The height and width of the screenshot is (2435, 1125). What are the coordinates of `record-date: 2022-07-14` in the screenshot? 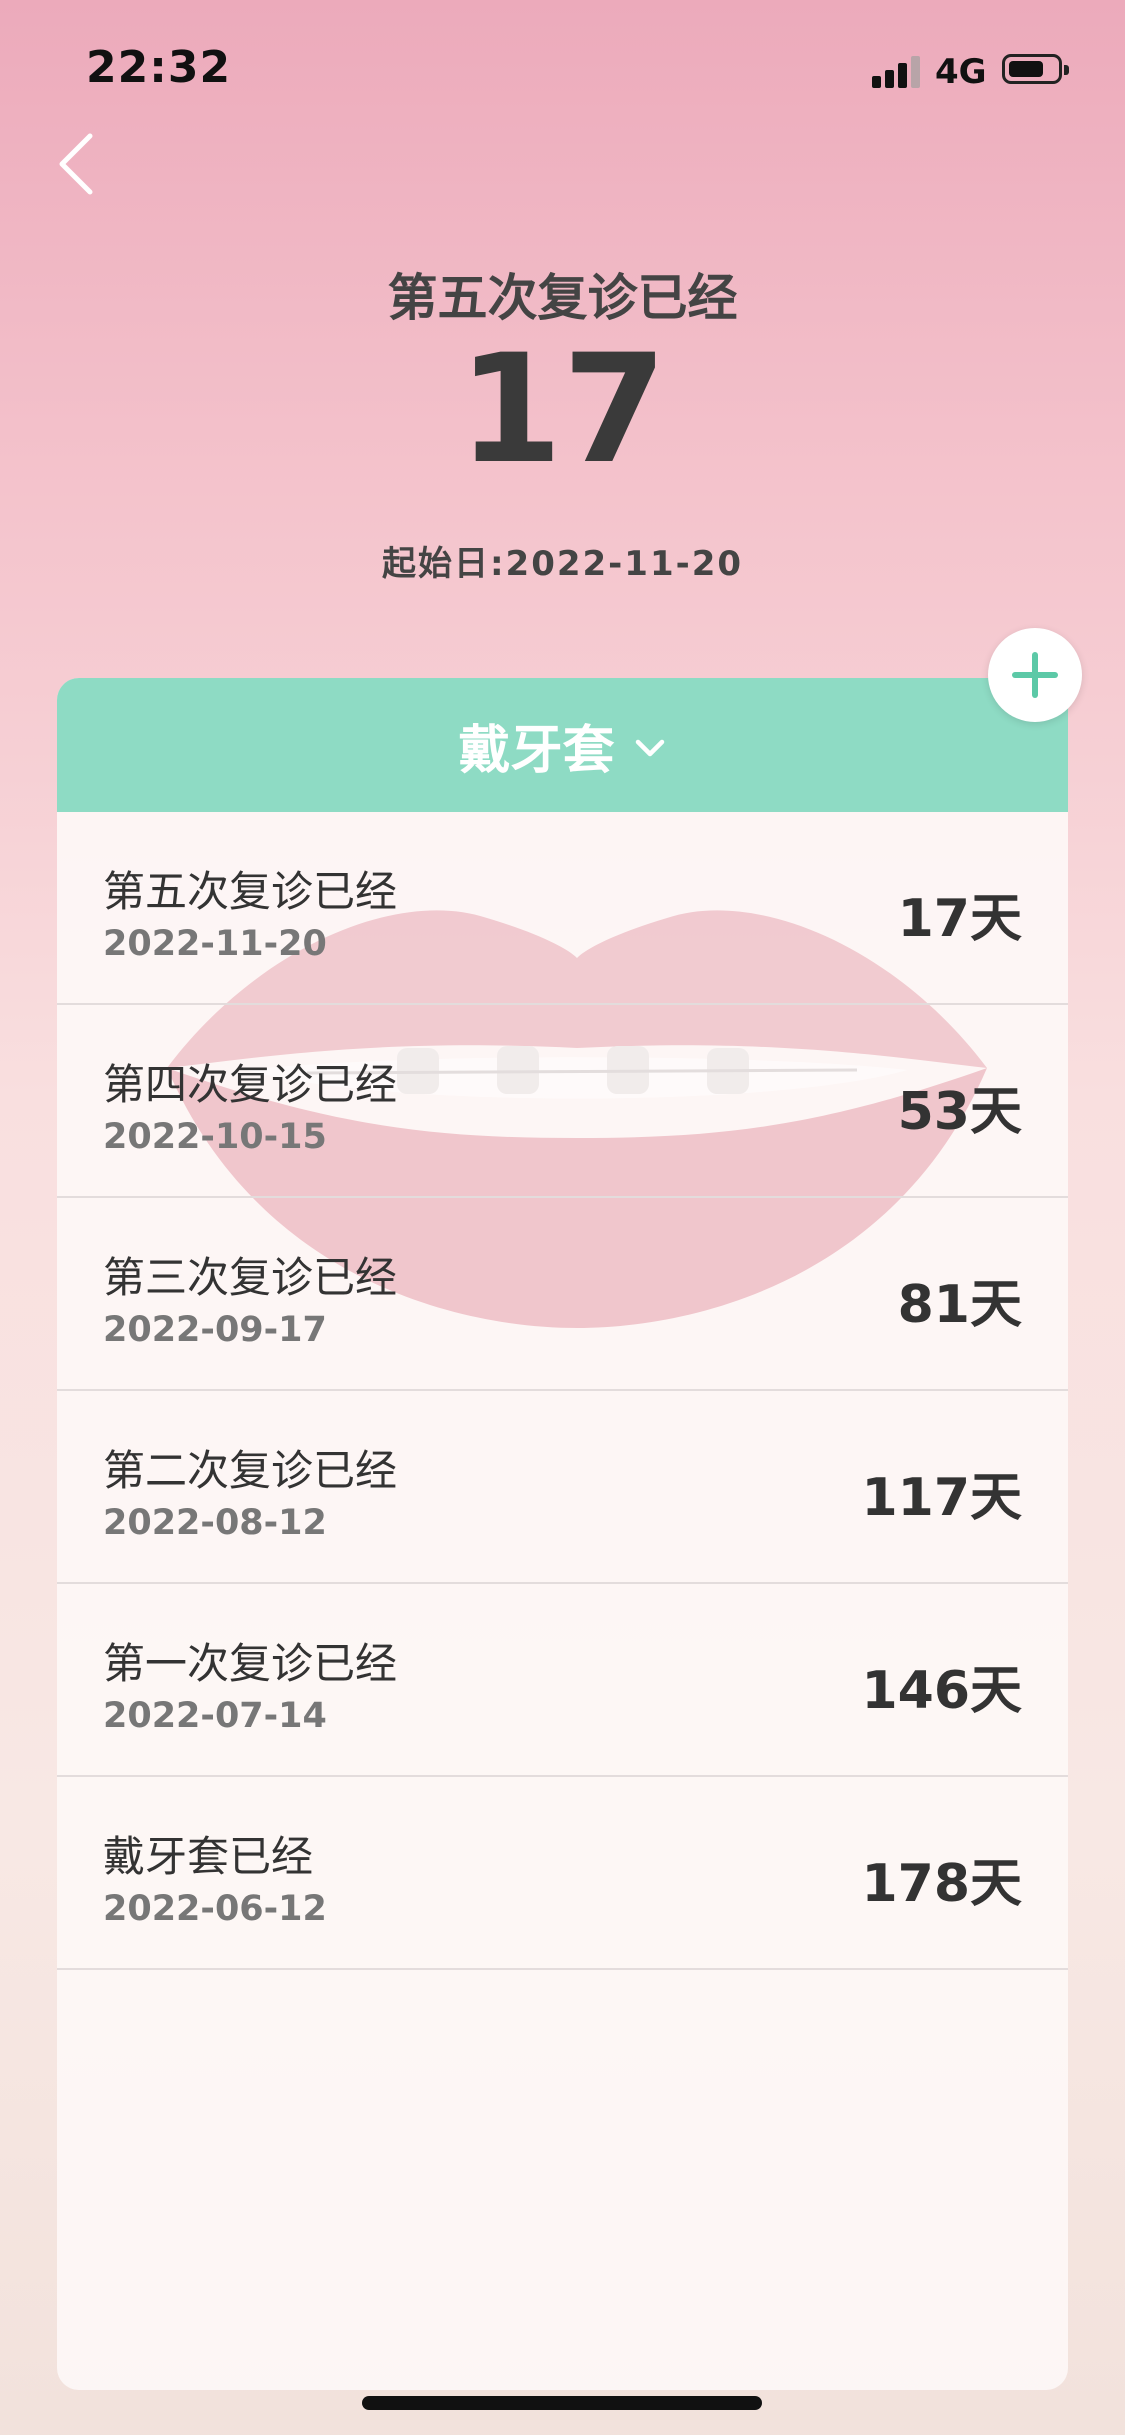 It's located at (215, 1716).